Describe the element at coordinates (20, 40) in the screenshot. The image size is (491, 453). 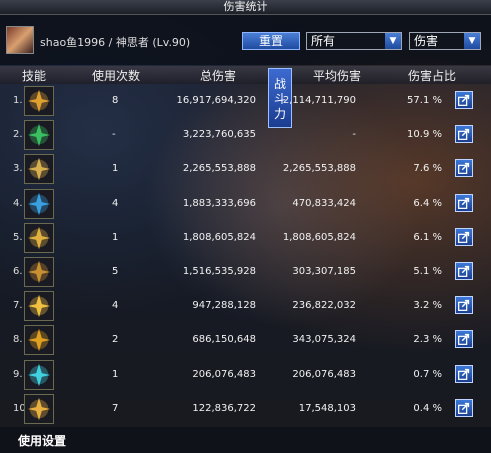
I see `character-avatar` at that location.